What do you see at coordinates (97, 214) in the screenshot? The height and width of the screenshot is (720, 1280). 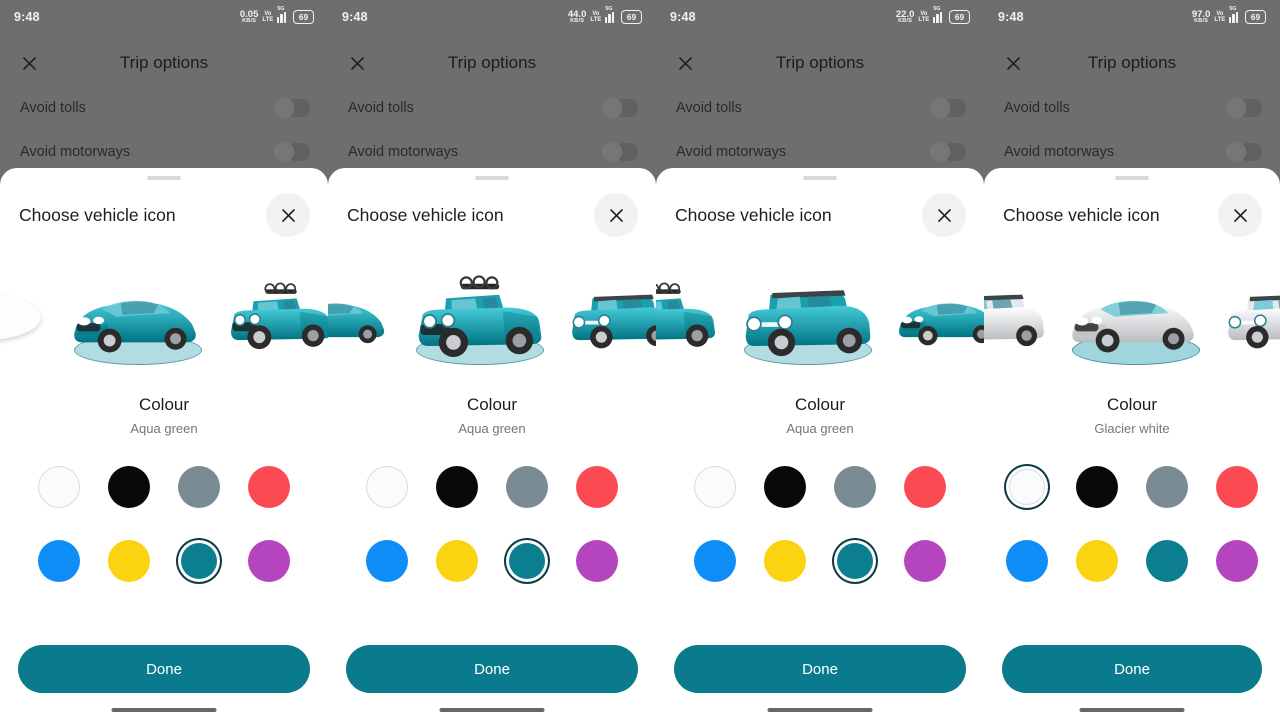 I see `sheet-title: Choose vehicle icon` at bounding box center [97, 214].